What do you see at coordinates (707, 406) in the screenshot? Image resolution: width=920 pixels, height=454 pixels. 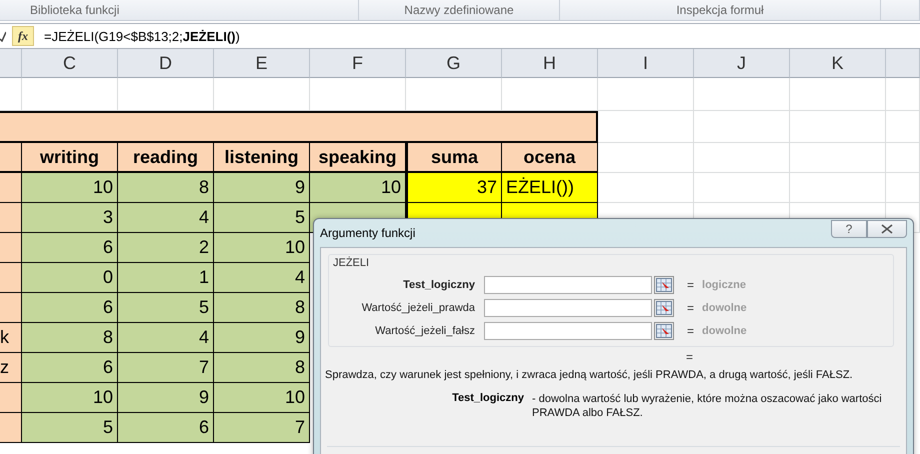 I see `argument-description: - dowolna wartość lub wyrażenie, które można oszacować jako wartości PRAWDA albo FAŁSZ.` at bounding box center [707, 406].